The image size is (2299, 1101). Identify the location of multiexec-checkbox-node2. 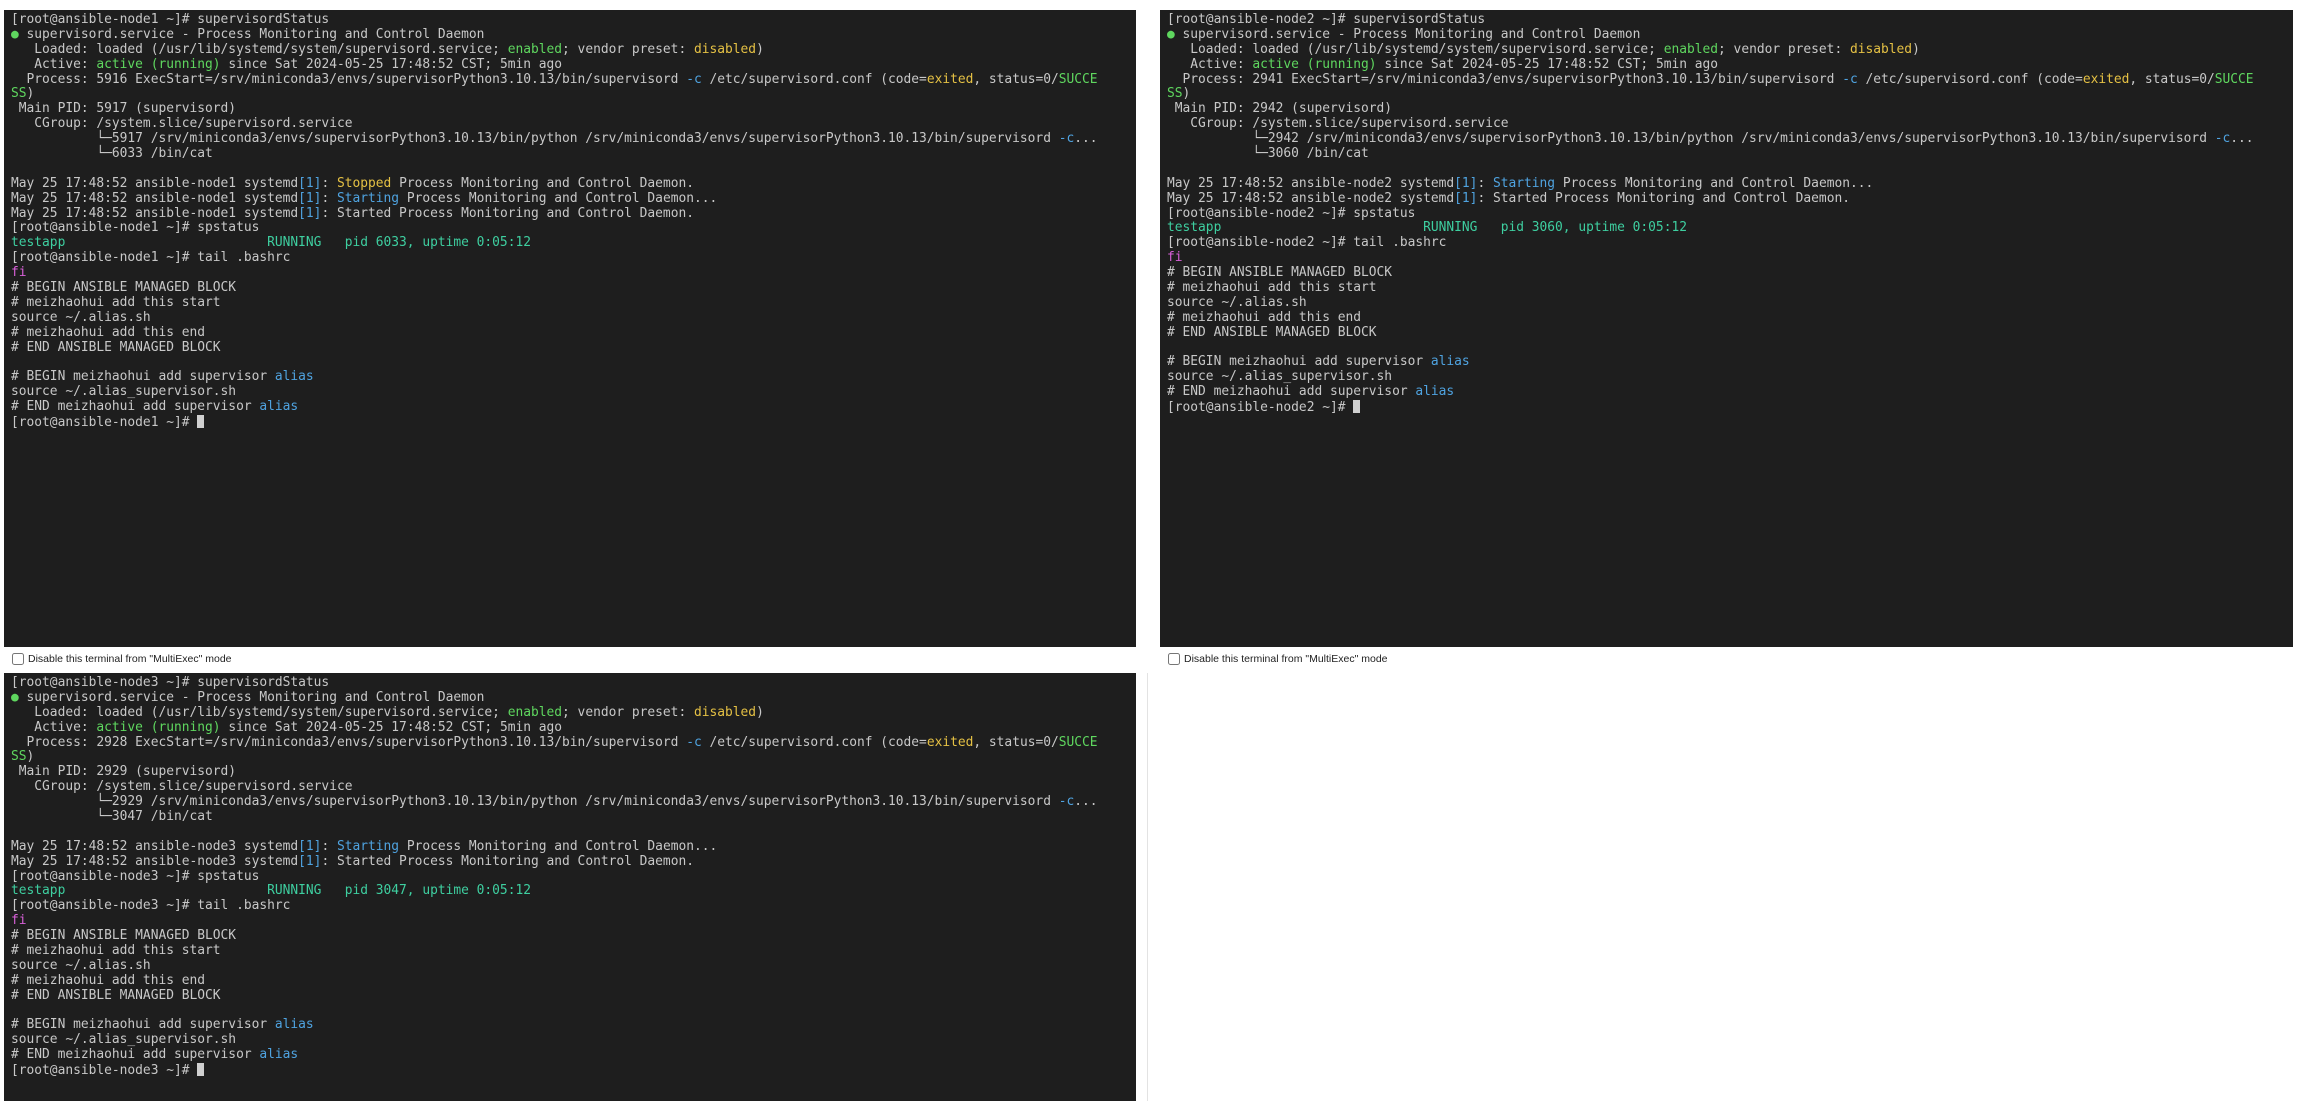
(1174, 659).